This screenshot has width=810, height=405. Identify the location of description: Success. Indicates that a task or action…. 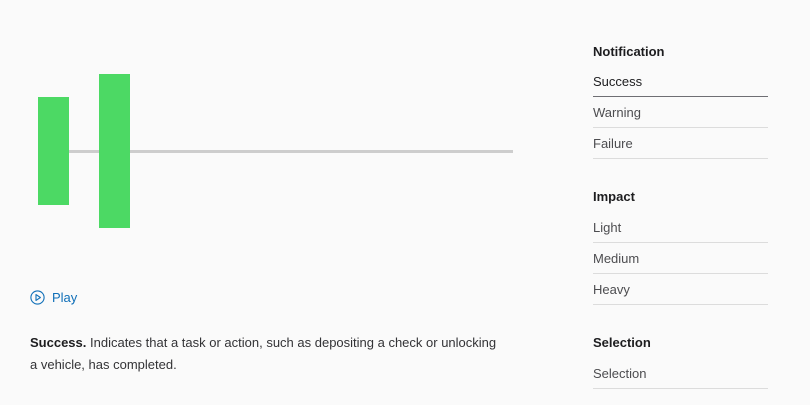
(265, 354).